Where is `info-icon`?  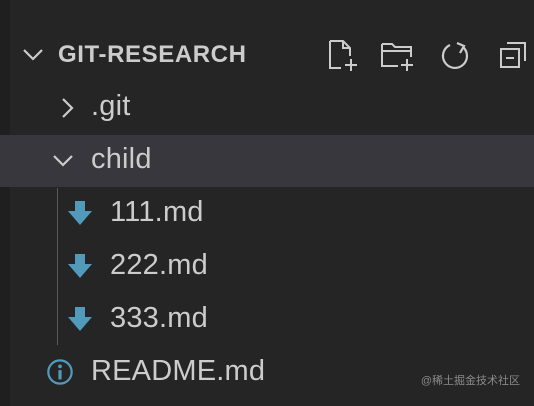 info-icon is located at coordinates (60, 372).